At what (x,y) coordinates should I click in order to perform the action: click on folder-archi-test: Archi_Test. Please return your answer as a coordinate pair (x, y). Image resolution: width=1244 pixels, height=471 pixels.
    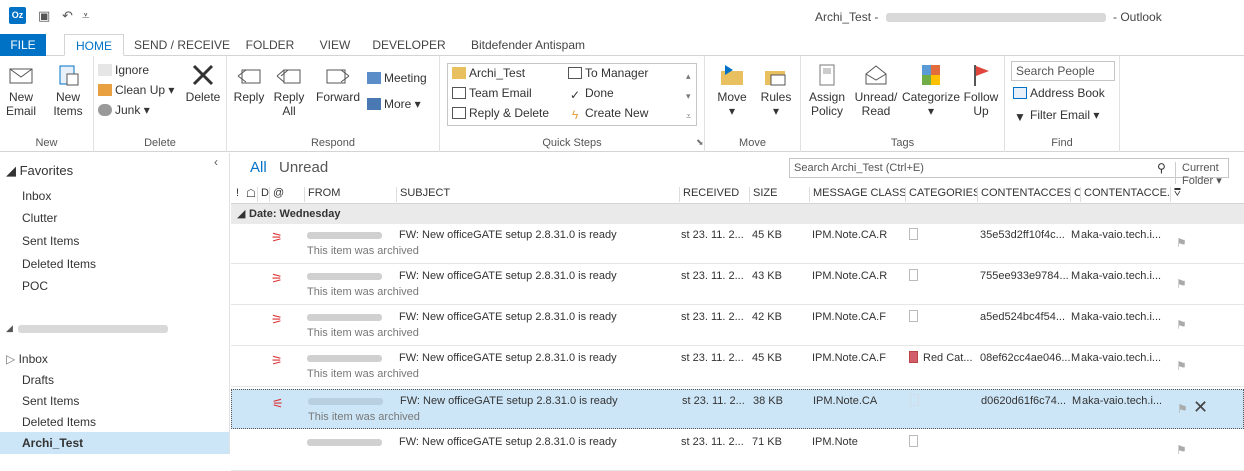
    Looking at the image, I should click on (114, 443).